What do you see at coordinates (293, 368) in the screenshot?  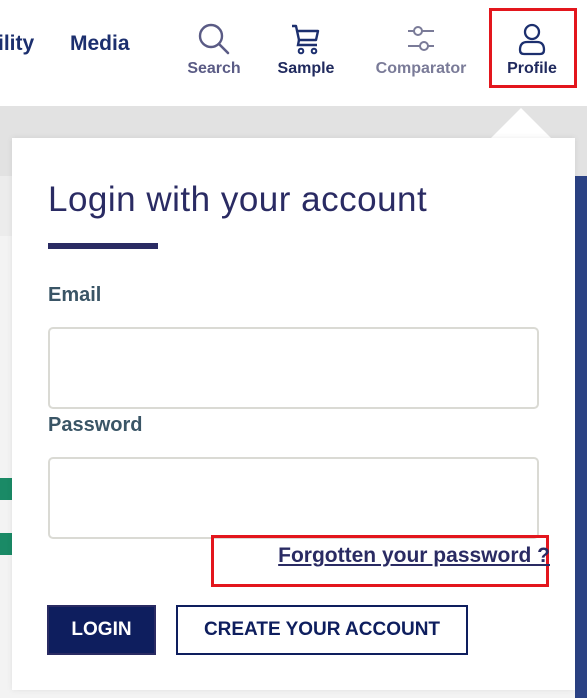 I see `email-input` at bounding box center [293, 368].